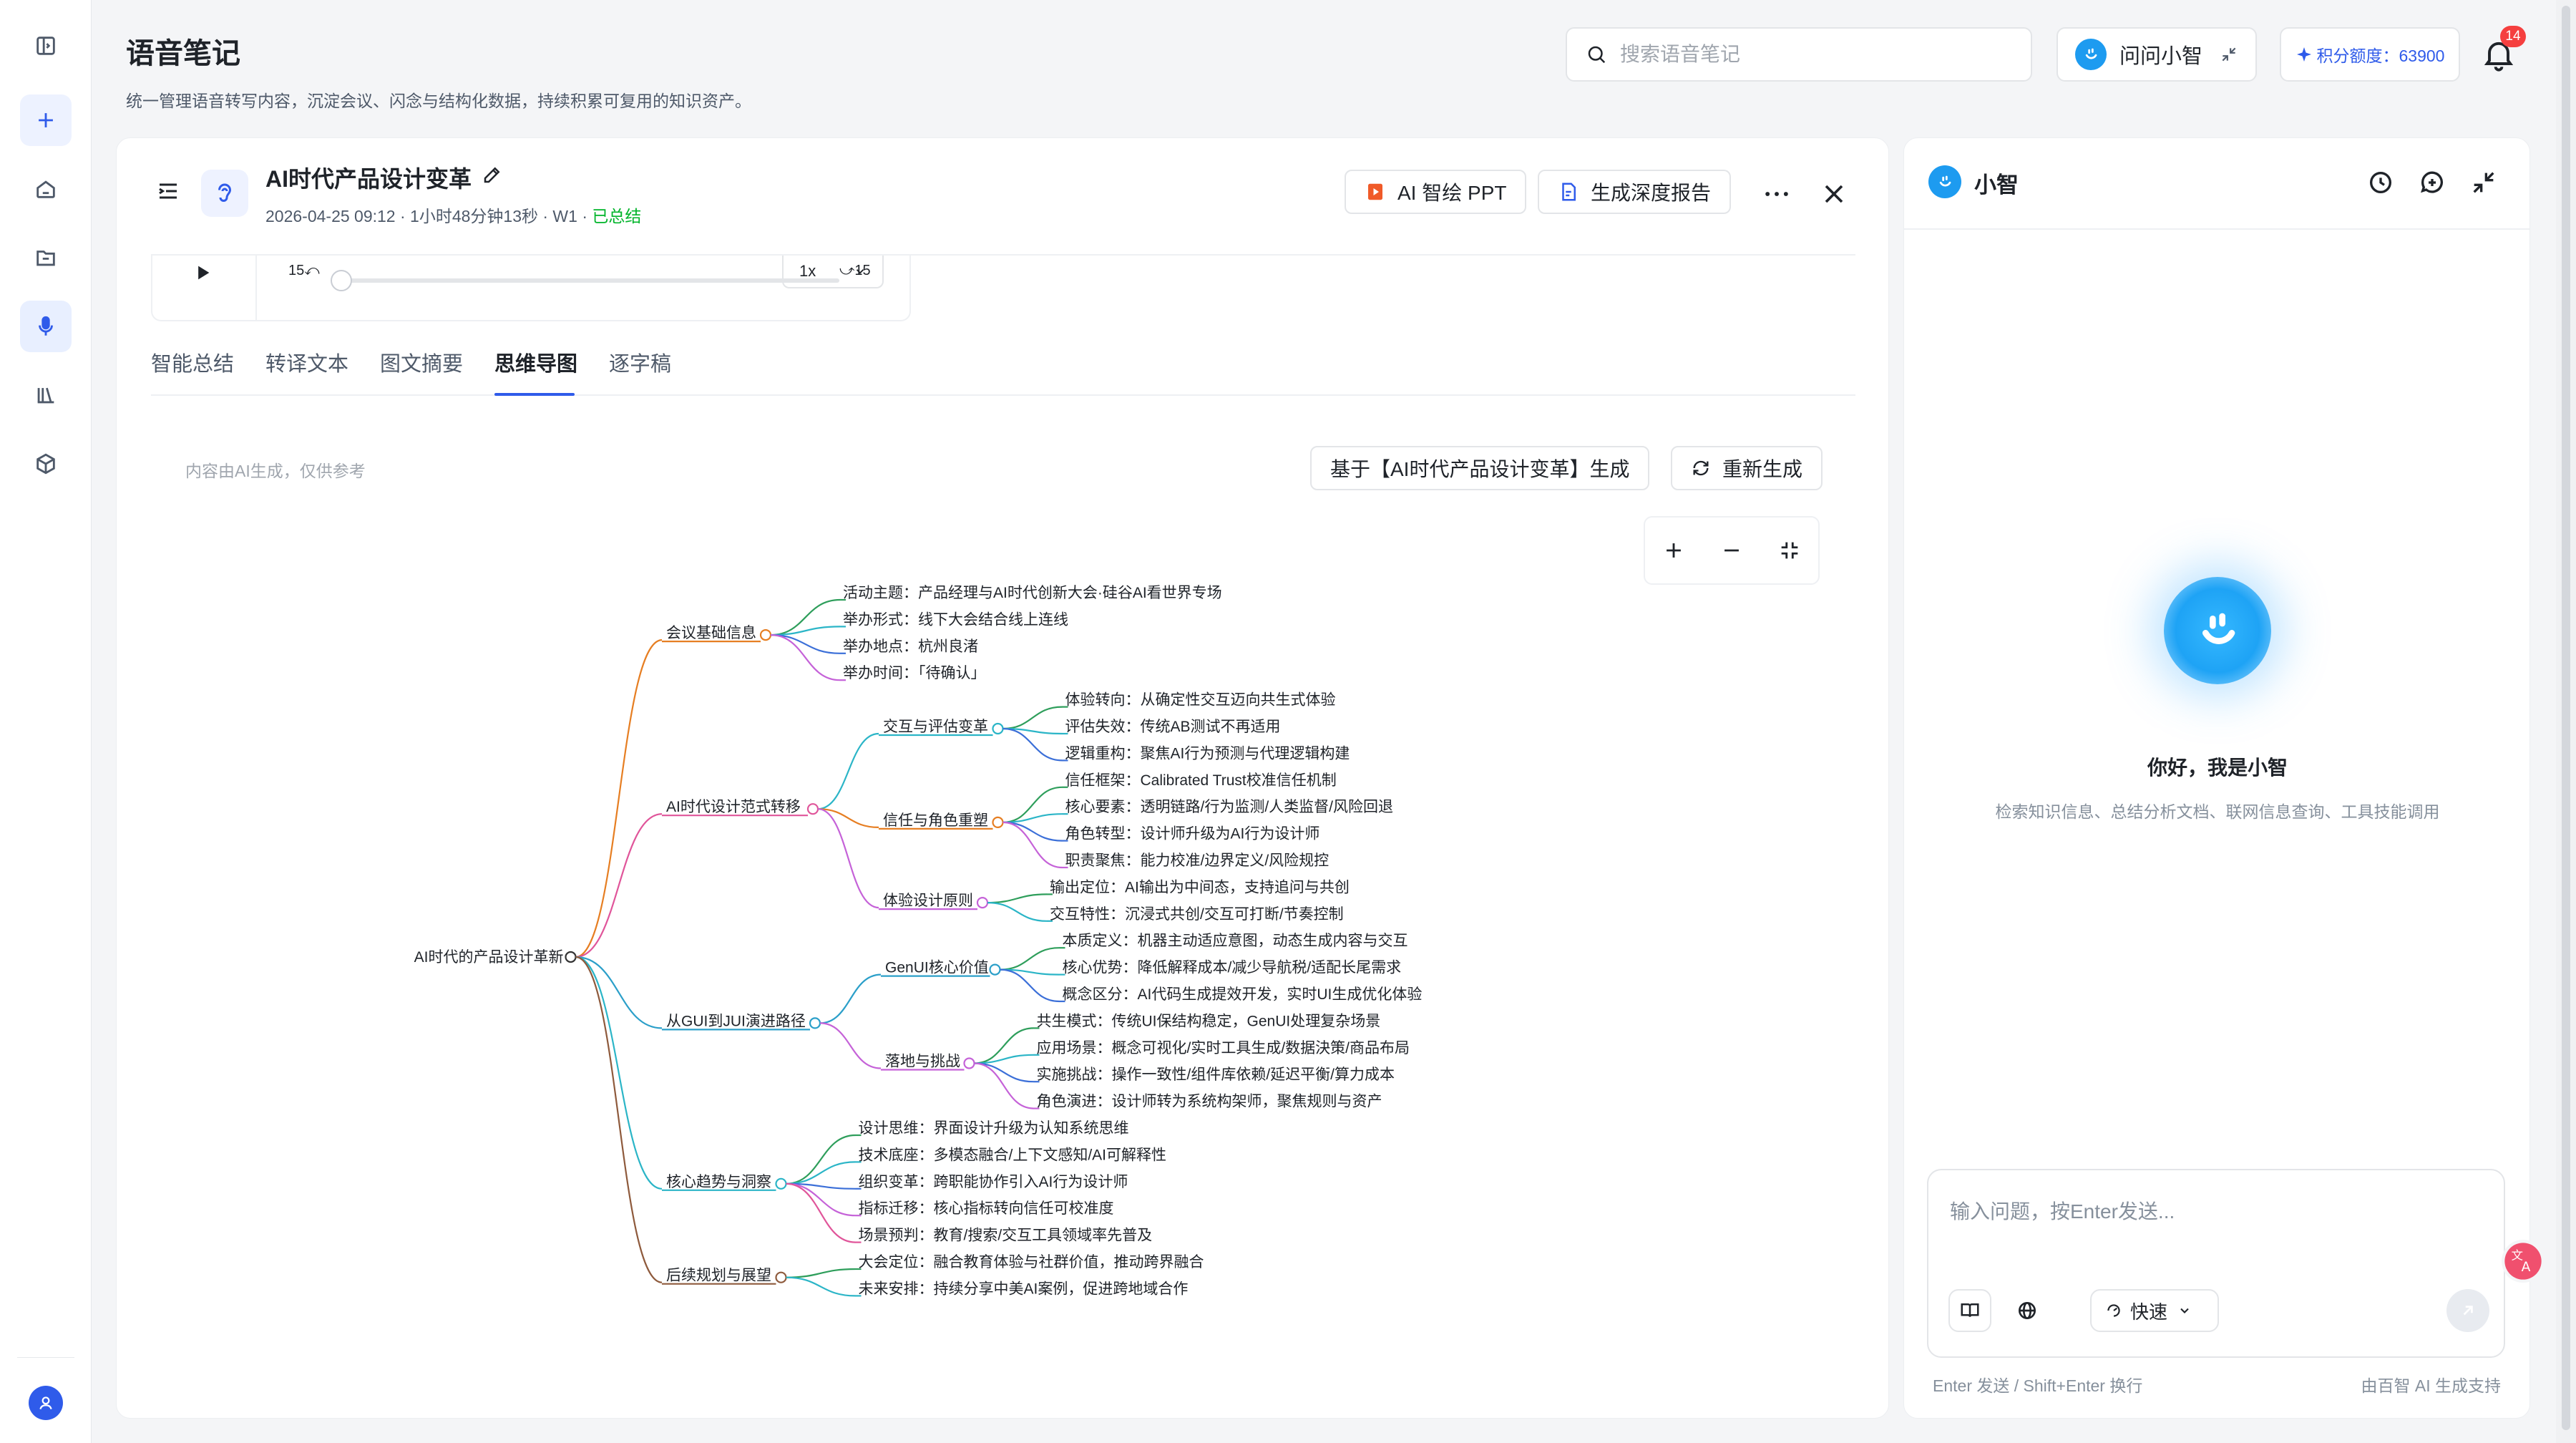 The image size is (2576, 1443). Describe the element at coordinates (955, 619) in the screenshot. I see `mindmap-leaf: 举办形式：线下大会结合线上连线` at that location.